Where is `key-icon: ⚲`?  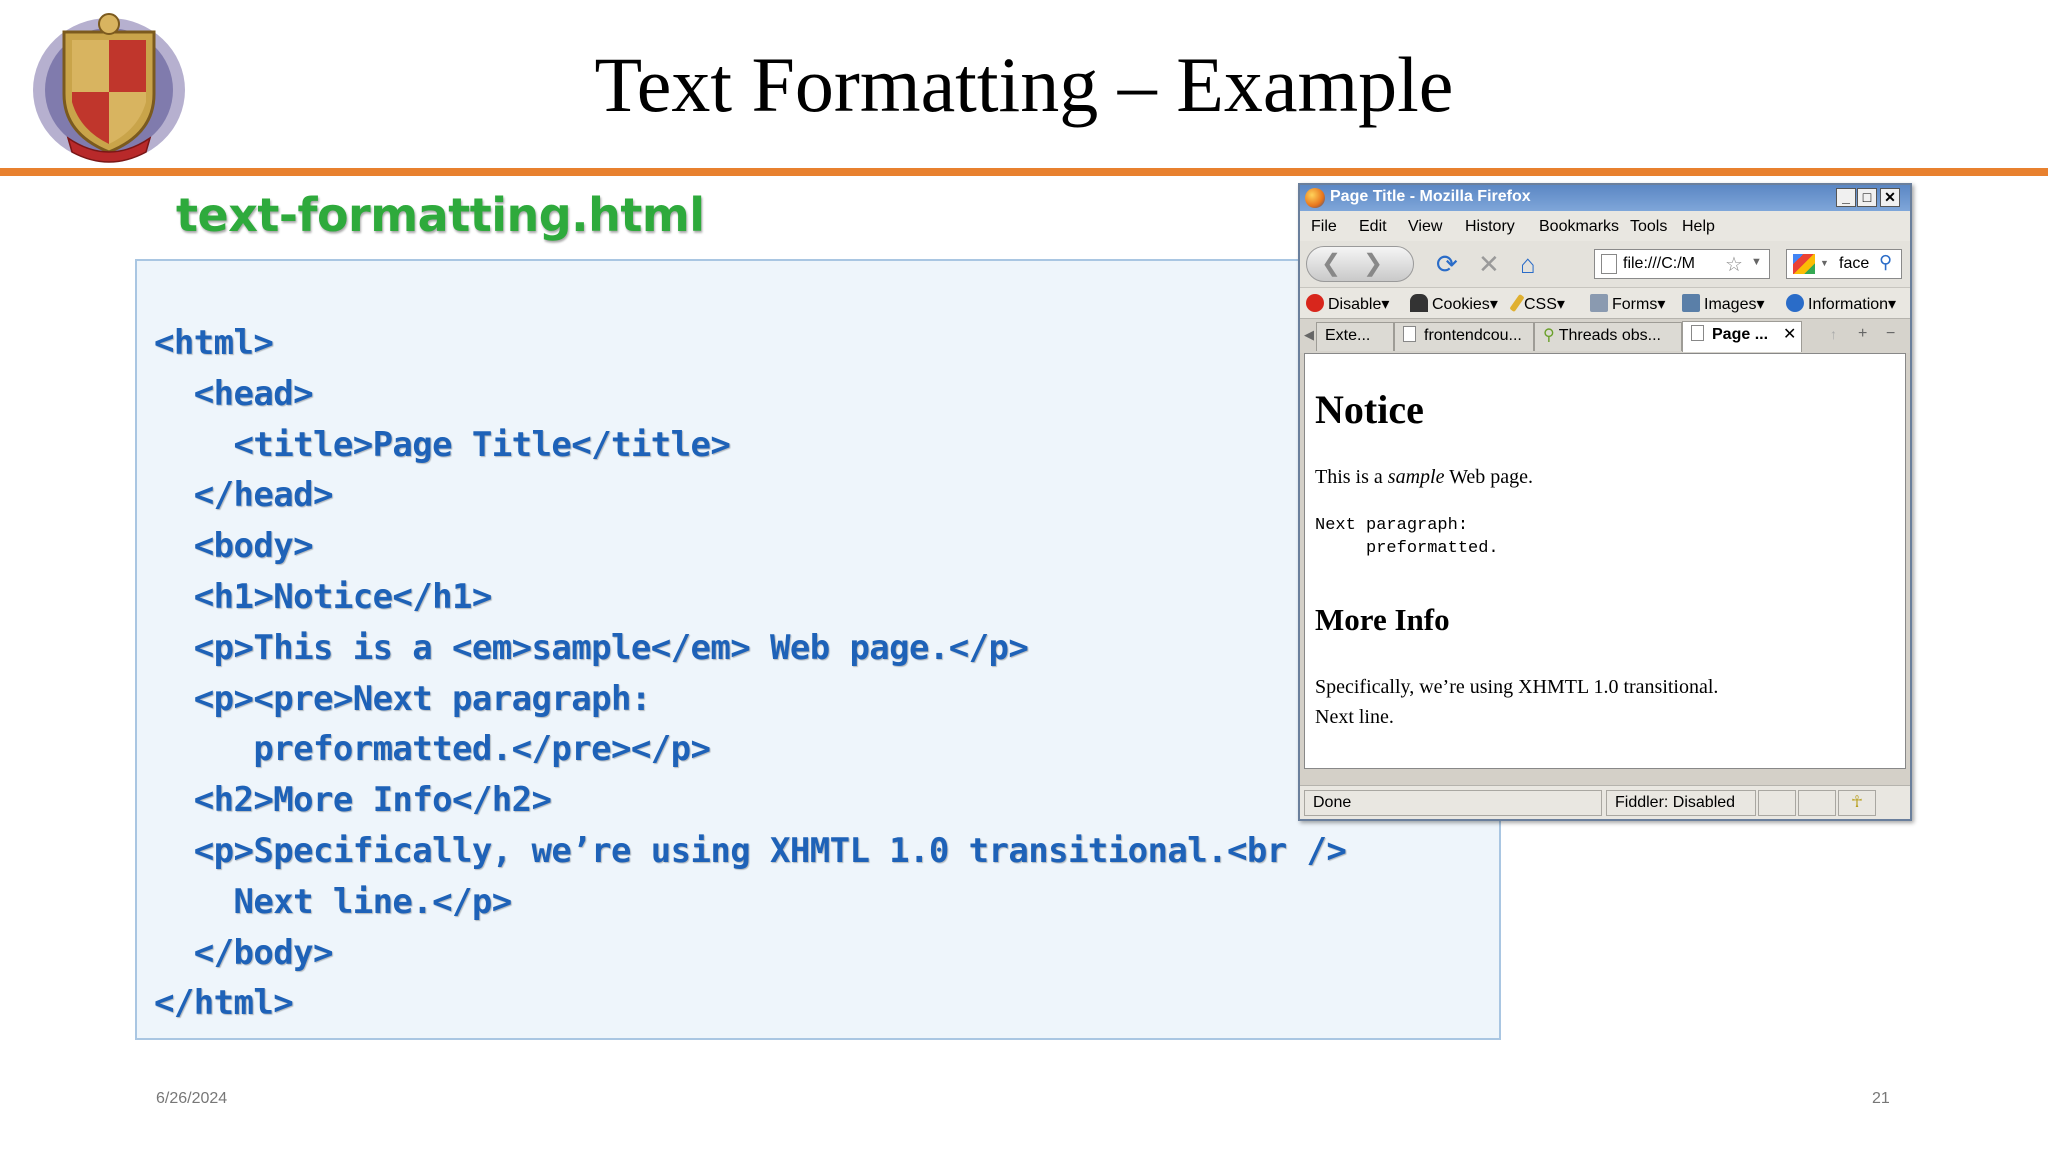
key-icon: ⚲ is located at coordinates (1549, 335).